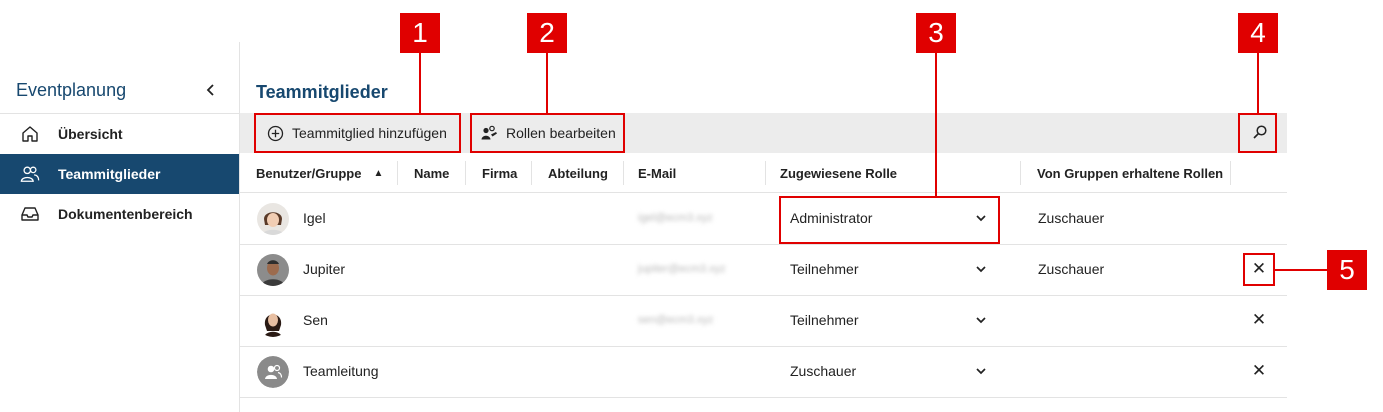 The width and height of the screenshot is (1383, 412). I want to click on column-label: Name, so click(432, 173).